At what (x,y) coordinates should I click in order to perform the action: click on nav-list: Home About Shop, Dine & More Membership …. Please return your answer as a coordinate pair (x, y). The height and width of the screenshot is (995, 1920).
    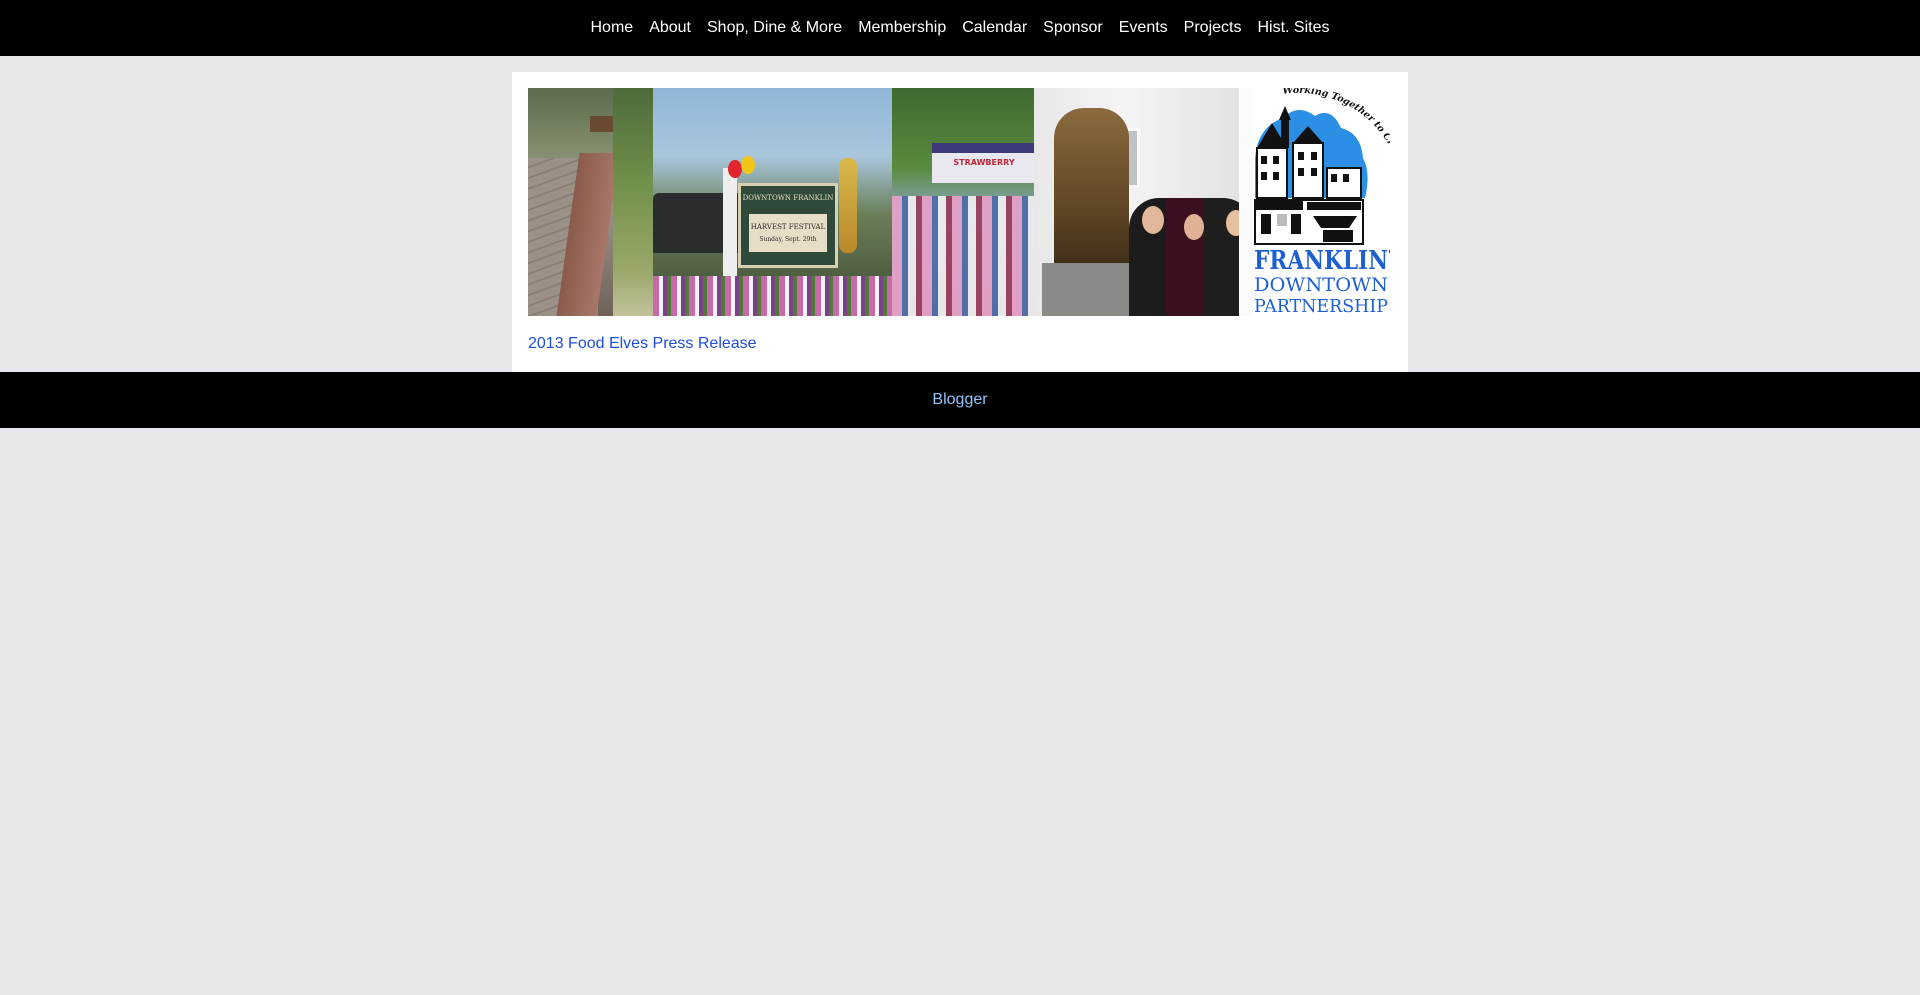
    Looking at the image, I should click on (960, 28).